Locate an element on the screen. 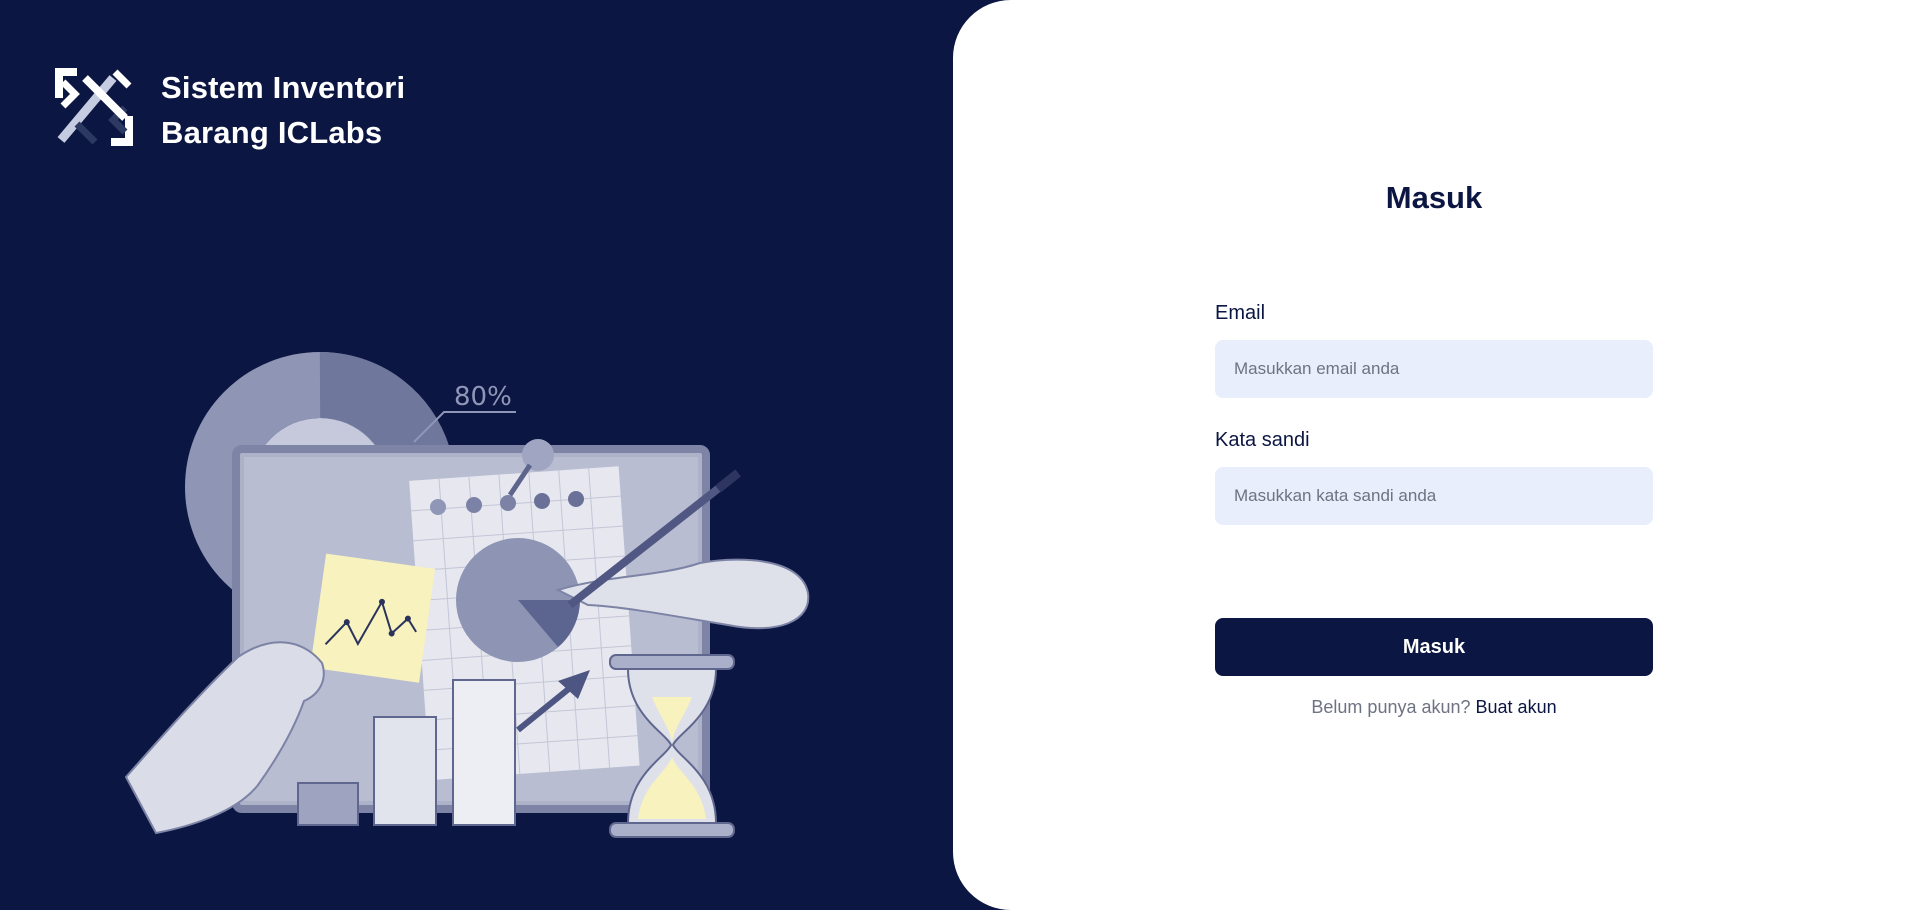 The height and width of the screenshot is (910, 1912). brand-header: Sistem Inventori Barang ICLabs is located at coordinates (230, 110).